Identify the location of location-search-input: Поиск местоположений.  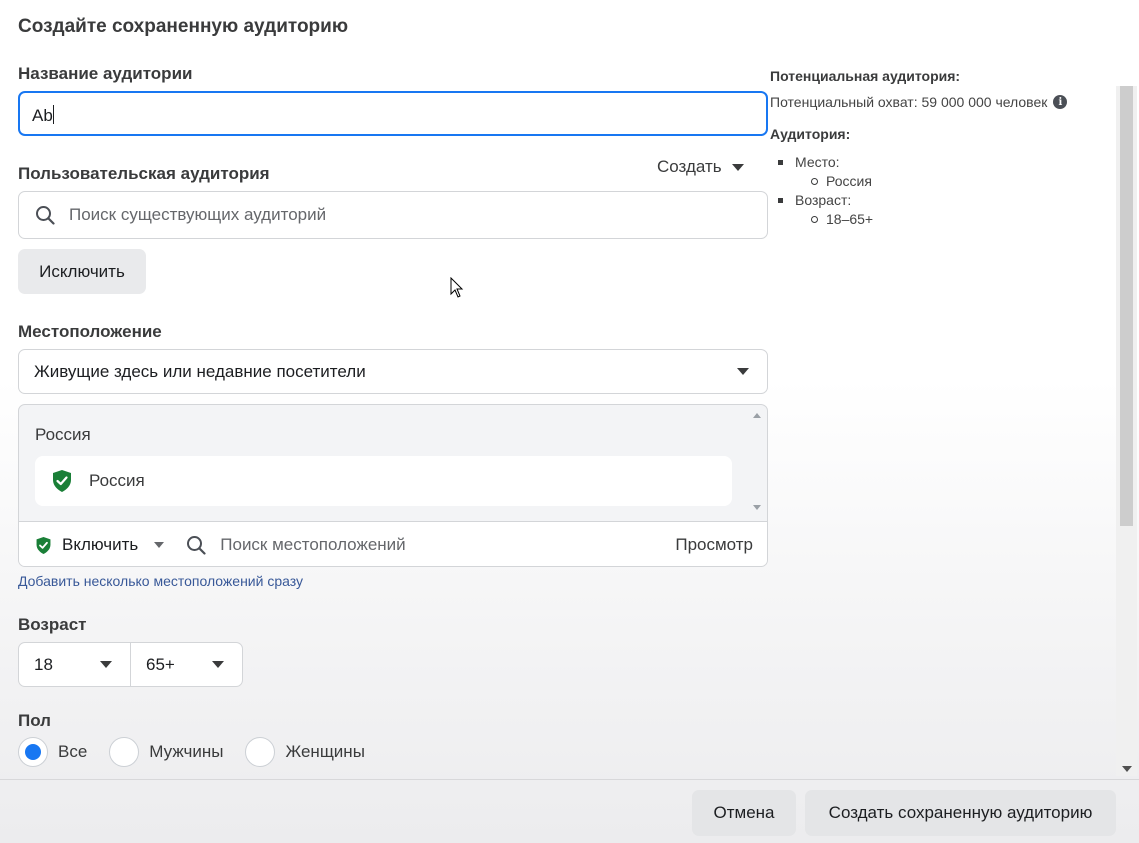
(296, 545).